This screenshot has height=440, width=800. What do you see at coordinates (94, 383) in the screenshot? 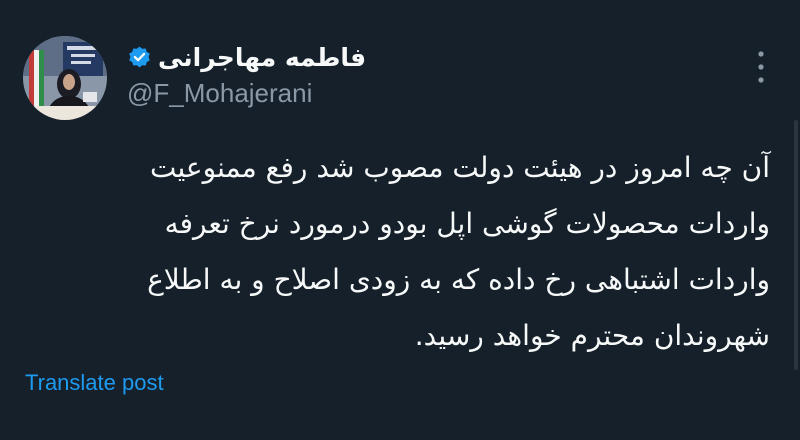
I see `translate-post-link: Translate post` at bounding box center [94, 383].